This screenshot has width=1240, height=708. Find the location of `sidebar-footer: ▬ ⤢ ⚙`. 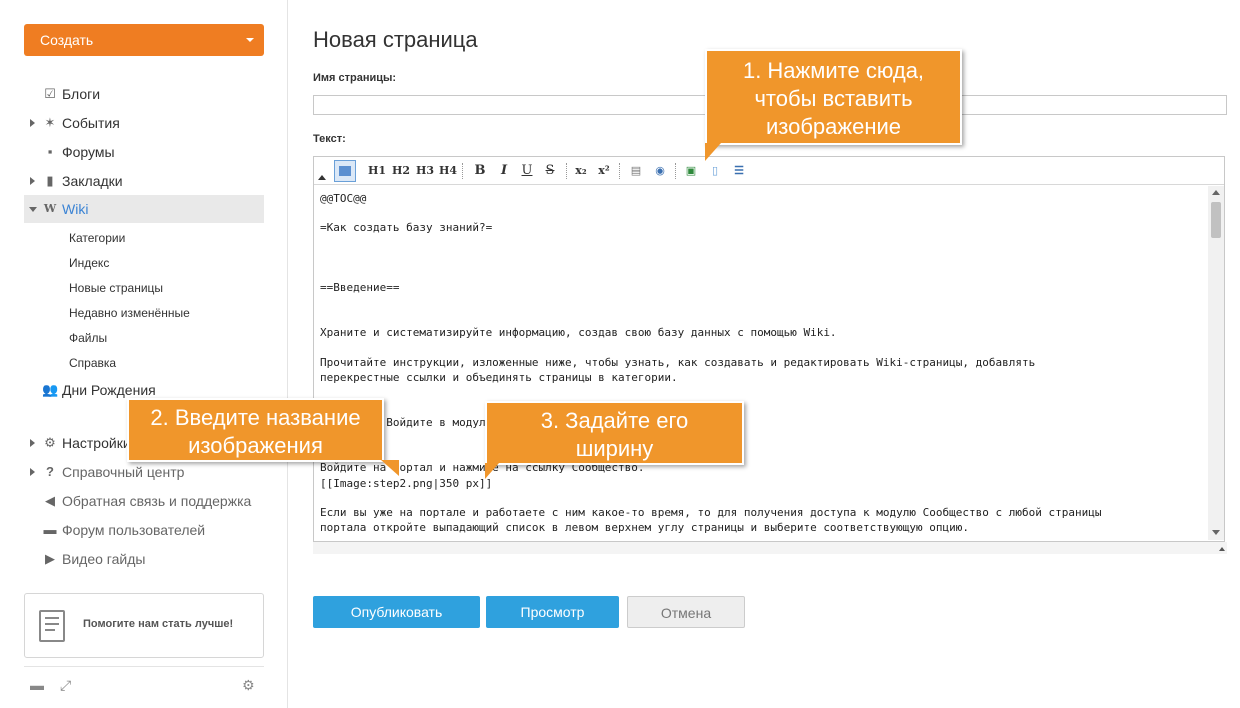

sidebar-footer: ▬ ⤢ ⚙ is located at coordinates (144, 681).